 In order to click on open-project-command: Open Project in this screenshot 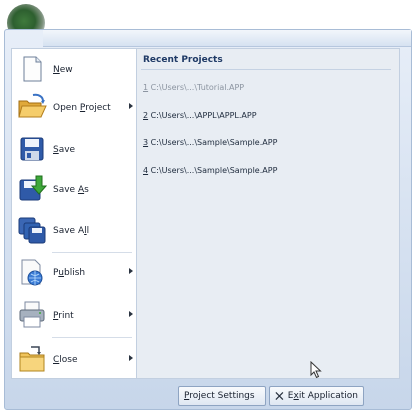, I will do `click(74, 107)`.